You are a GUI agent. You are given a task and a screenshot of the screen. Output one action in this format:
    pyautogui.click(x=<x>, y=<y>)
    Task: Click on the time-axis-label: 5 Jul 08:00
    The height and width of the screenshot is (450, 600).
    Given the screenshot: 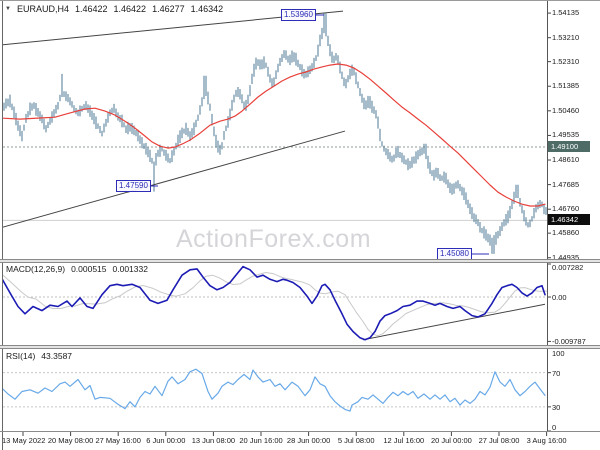 What is the action you would take?
    pyautogui.click(x=356, y=440)
    